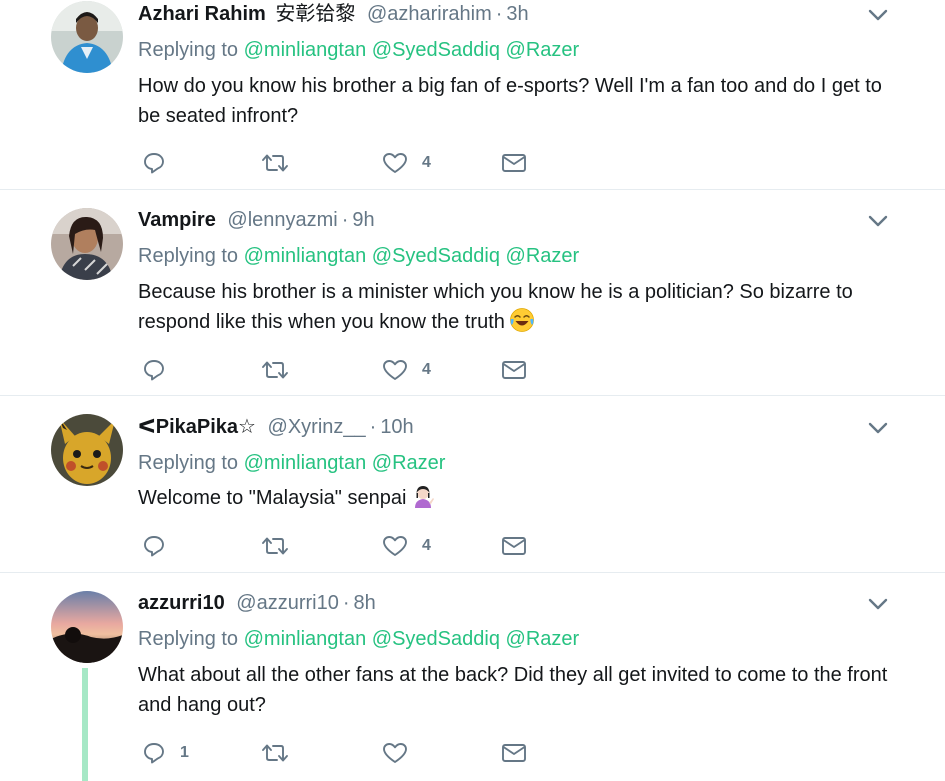  I want to click on reply-button: 1, so click(165, 753).